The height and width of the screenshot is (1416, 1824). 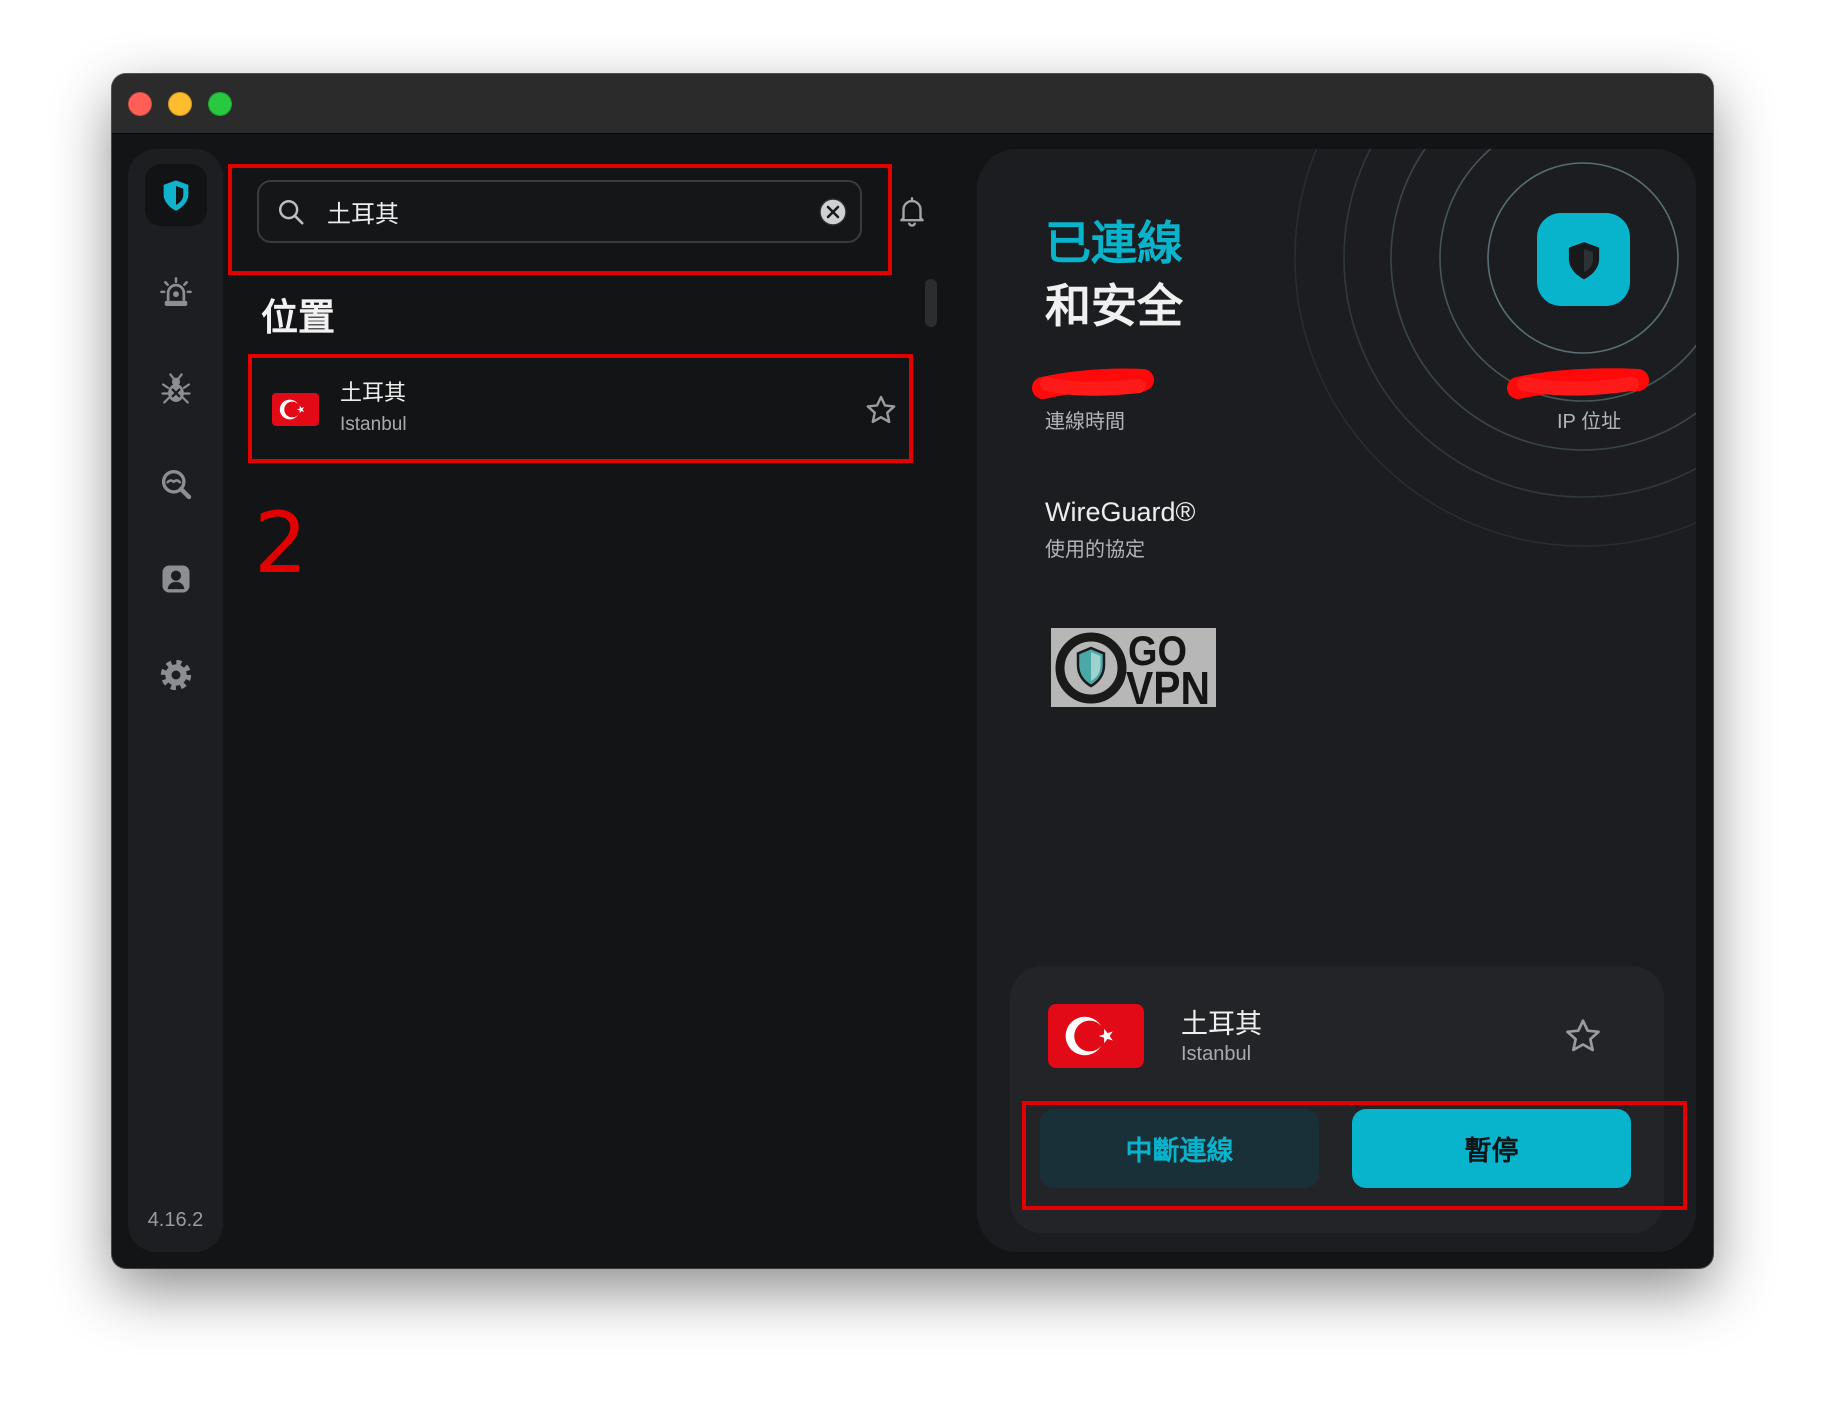 I want to click on bell-icon, so click(x=912, y=211).